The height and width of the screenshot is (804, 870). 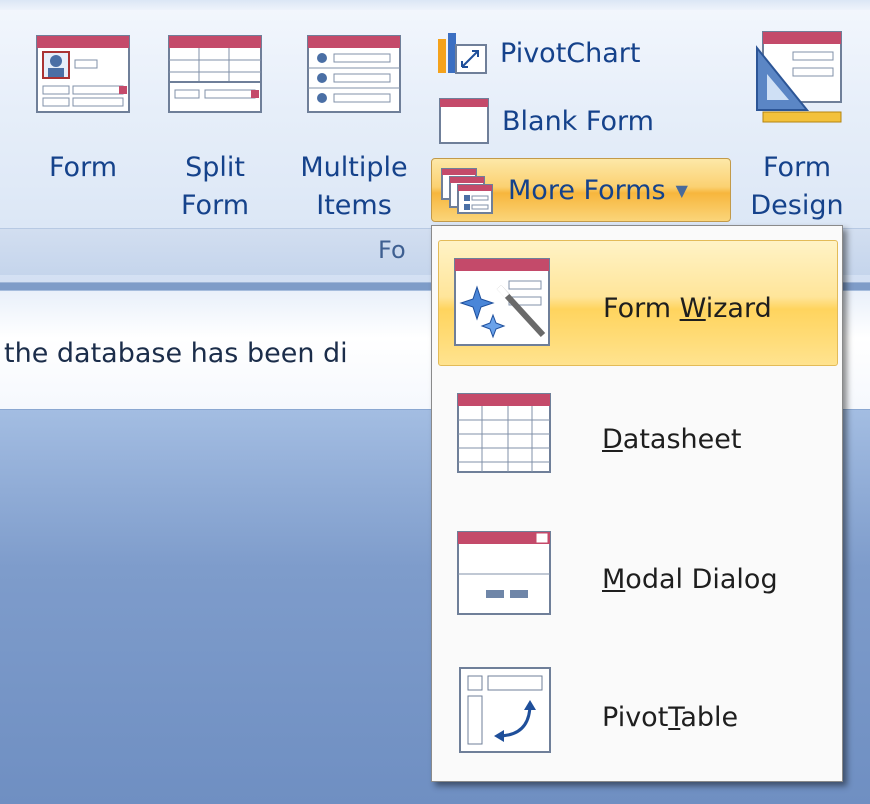 I want to click on form-icon, so click(x=83, y=74).